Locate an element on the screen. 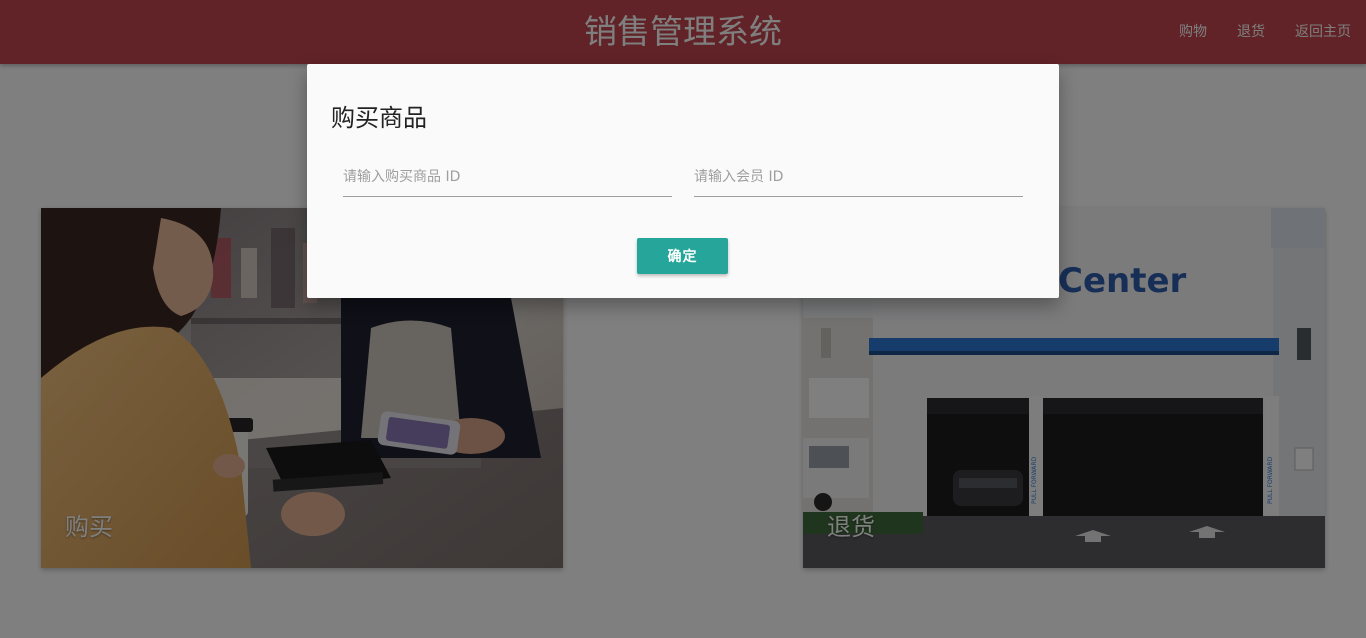 The width and height of the screenshot is (1366, 638). item-id-input is located at coordinates (507, 177).